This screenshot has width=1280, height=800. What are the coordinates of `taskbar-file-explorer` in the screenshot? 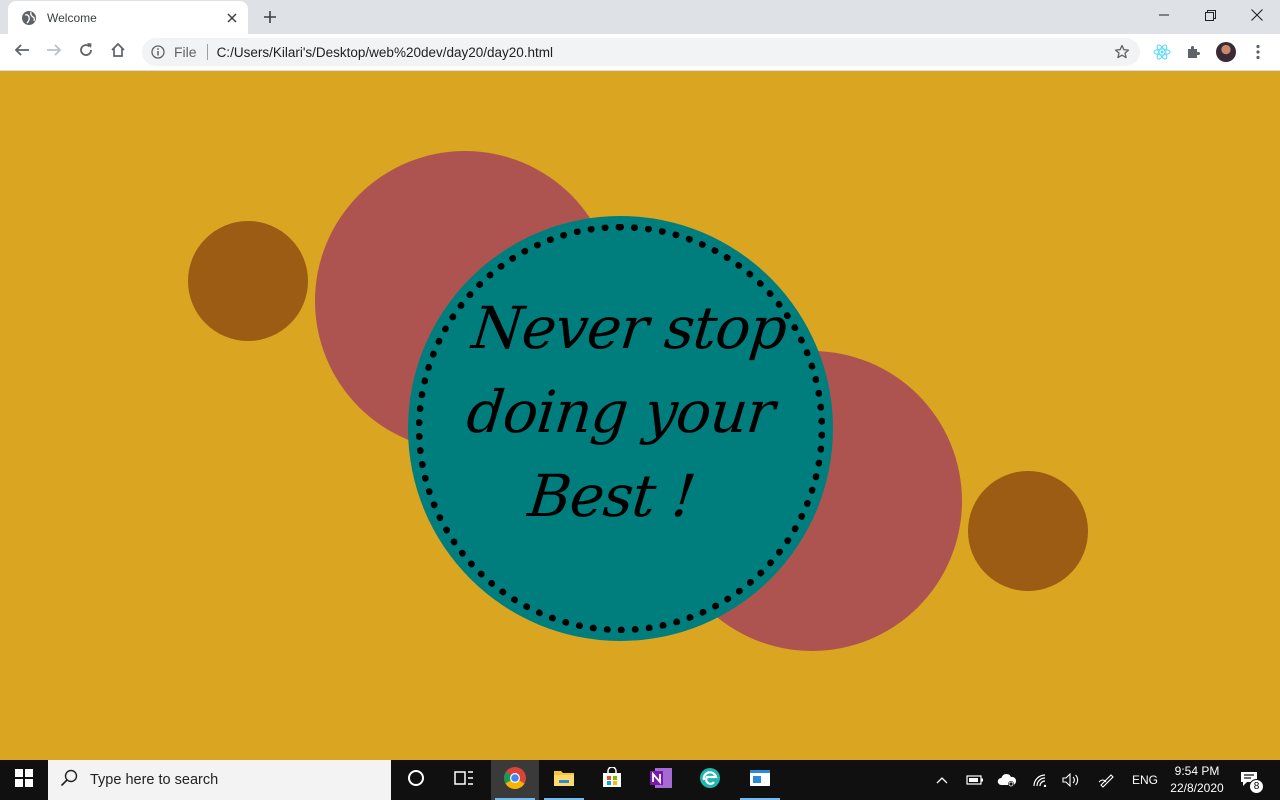 It's located at (564, 780).